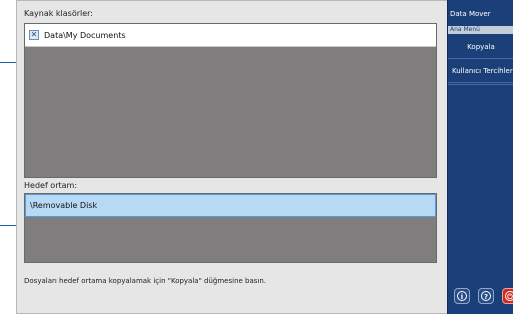 Image resolution: width=513 pixels, height=314 pixels. I want to click on user-preferences-button: Kullanıcı Tercihleri, so click(480, 71).